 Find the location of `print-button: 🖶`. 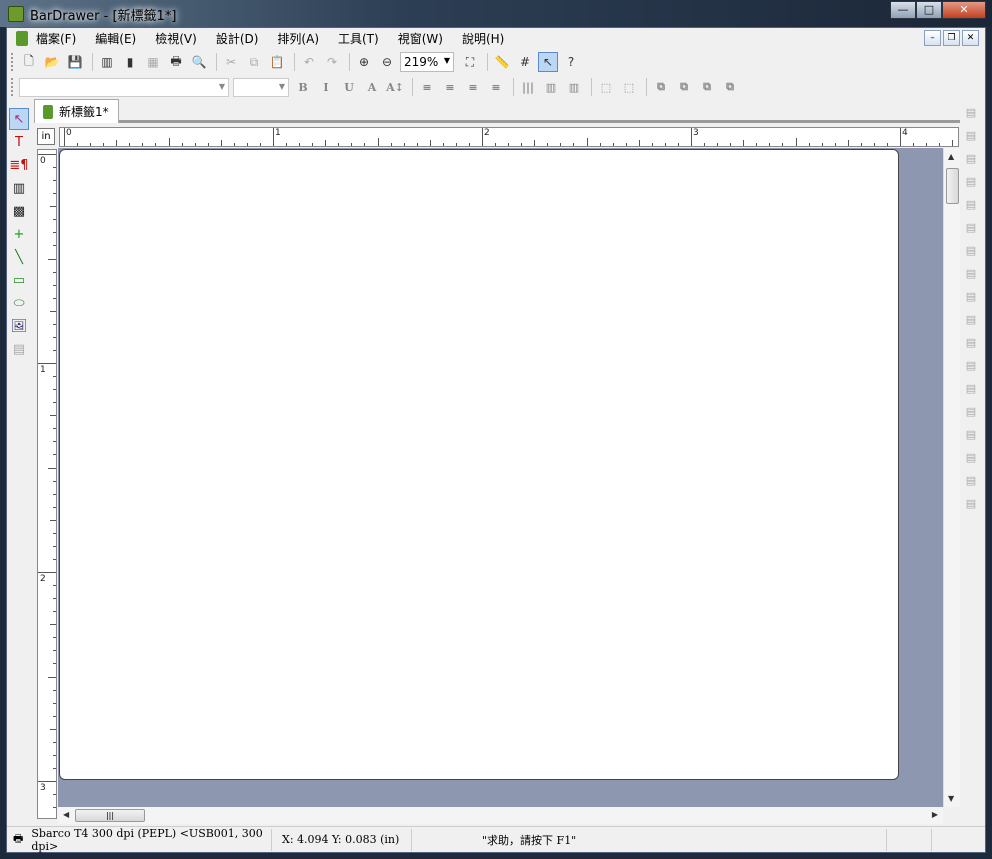

print-button: 🖶 is located at coordinates (176, 62).